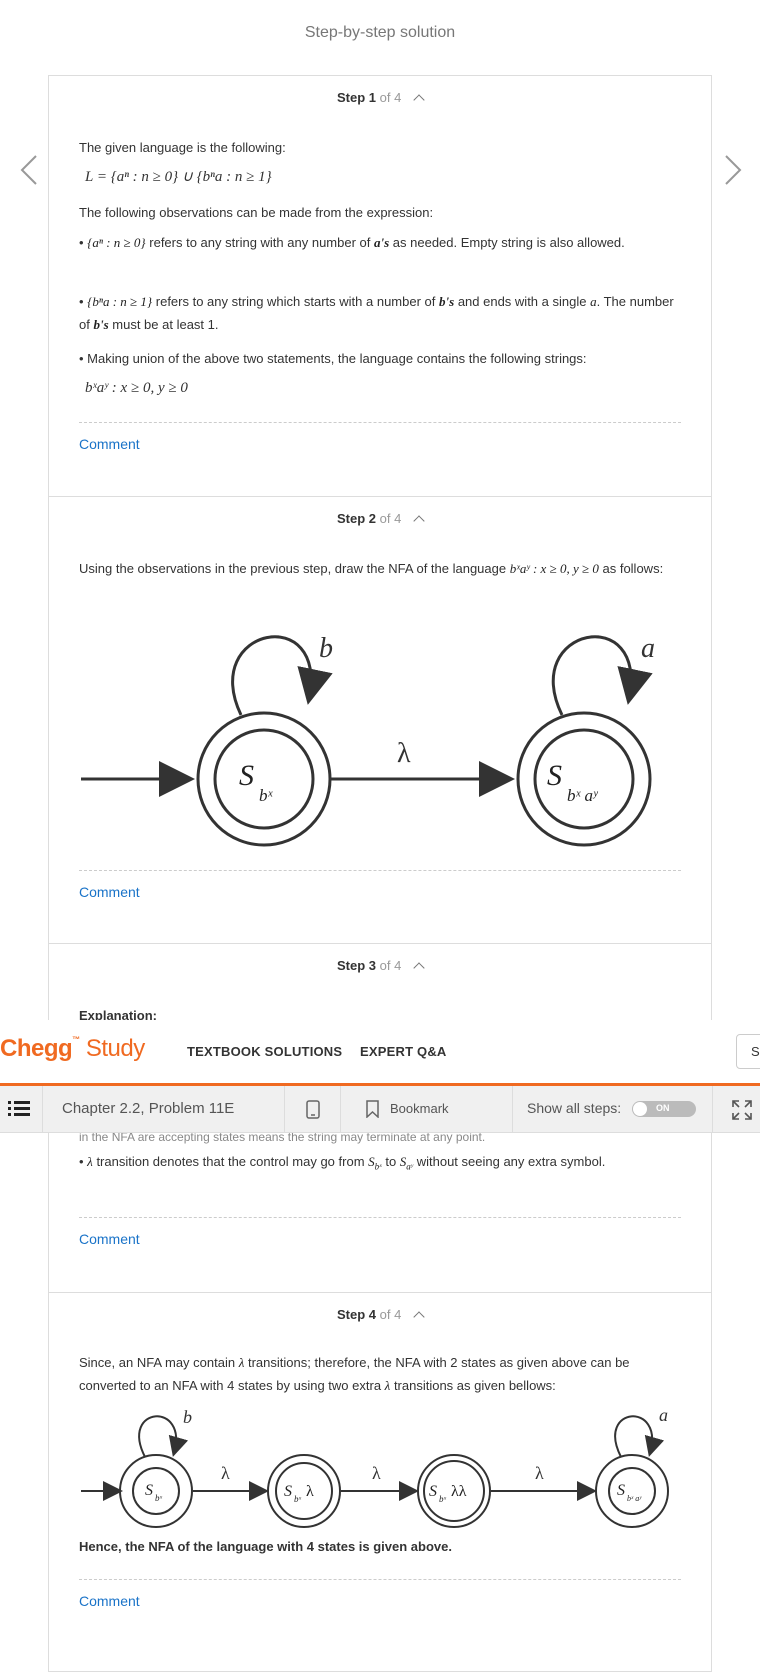 Image resolution: width=760 pixels, height=1672 pixels. I want to click on bullet-1-math: {aⁿ : n ≥ 0}, so click(116, 242).